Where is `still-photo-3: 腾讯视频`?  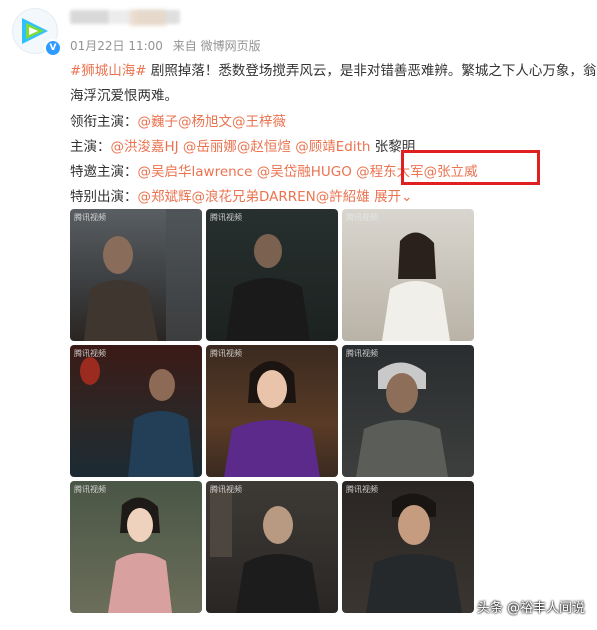
still-photo-3: 腾讯视频 is located at coordinates (408, 275).